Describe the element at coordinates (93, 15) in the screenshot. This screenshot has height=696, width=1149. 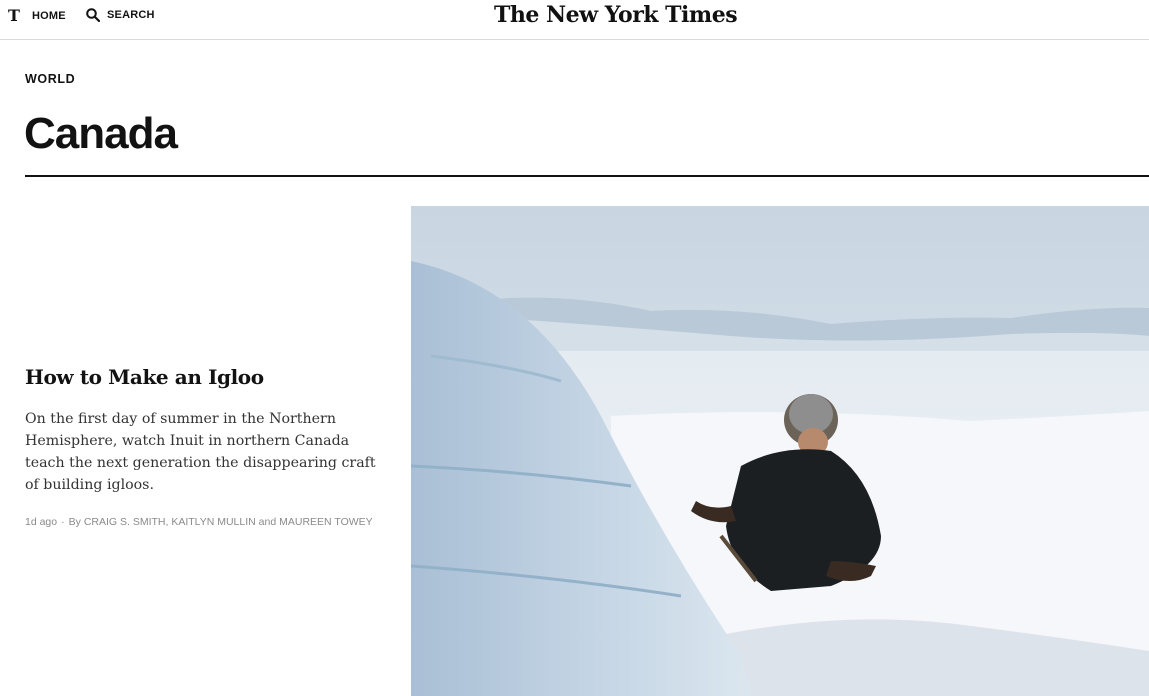
I see `search-icon` at that location.